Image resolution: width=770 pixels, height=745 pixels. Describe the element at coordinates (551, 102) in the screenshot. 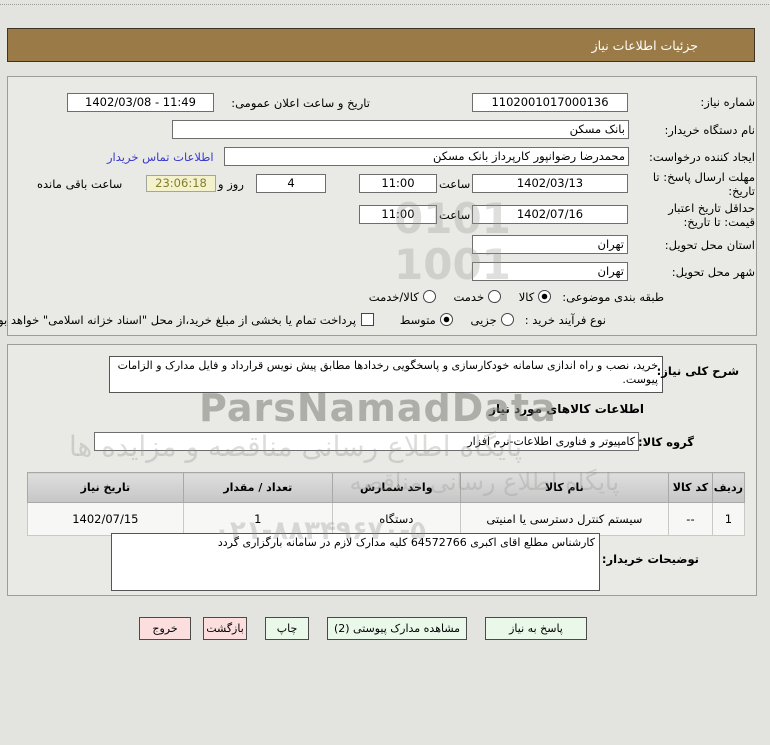

I see `need-number-input: 1102001017000136` at that location.